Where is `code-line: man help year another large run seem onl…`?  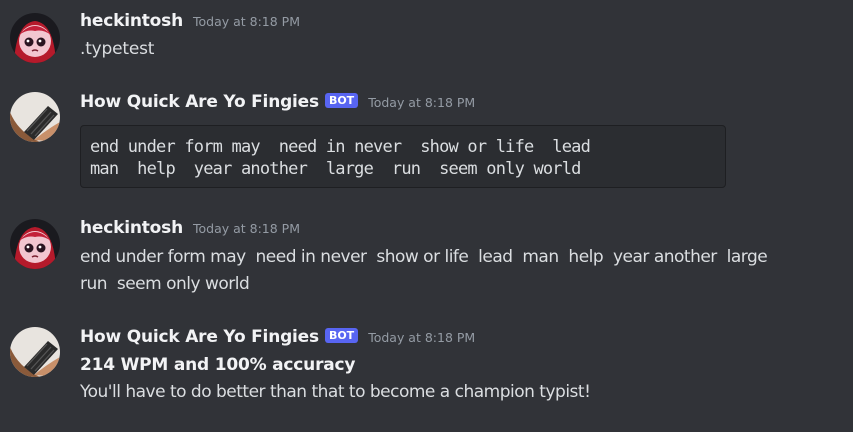 code-line: man help year another large run seem onl… is located at coordinates (335, 169).